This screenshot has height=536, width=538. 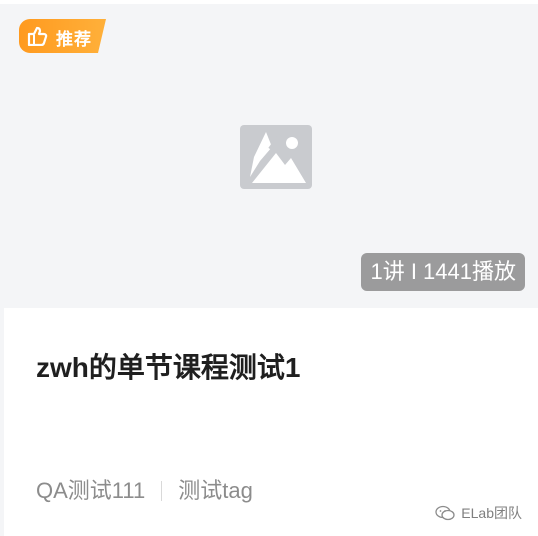 What do you see at coordinates (74, 39) in the screenshot?
I see `badge-label: 推荐` at bounding box center [74, 39].